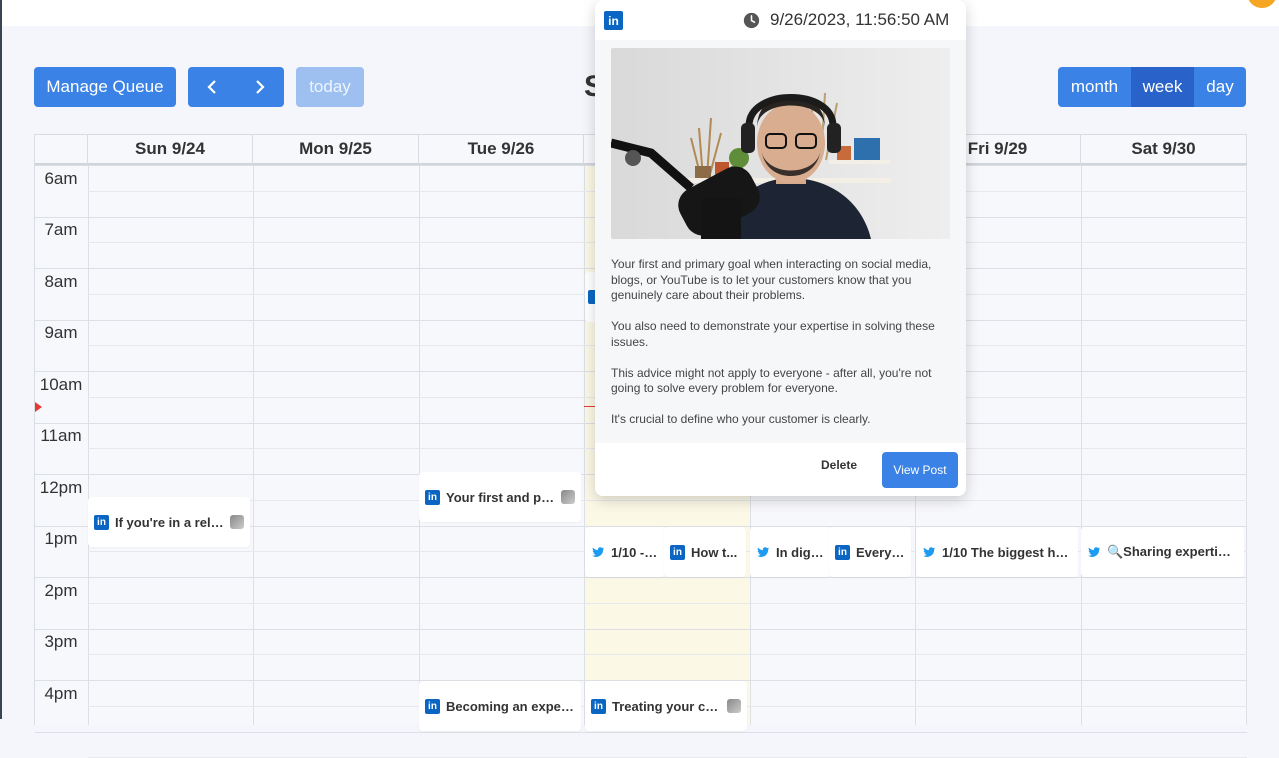  I want to click on post-datetime: 9/26/2023, 11:56:50 AM, so click(860, 19).